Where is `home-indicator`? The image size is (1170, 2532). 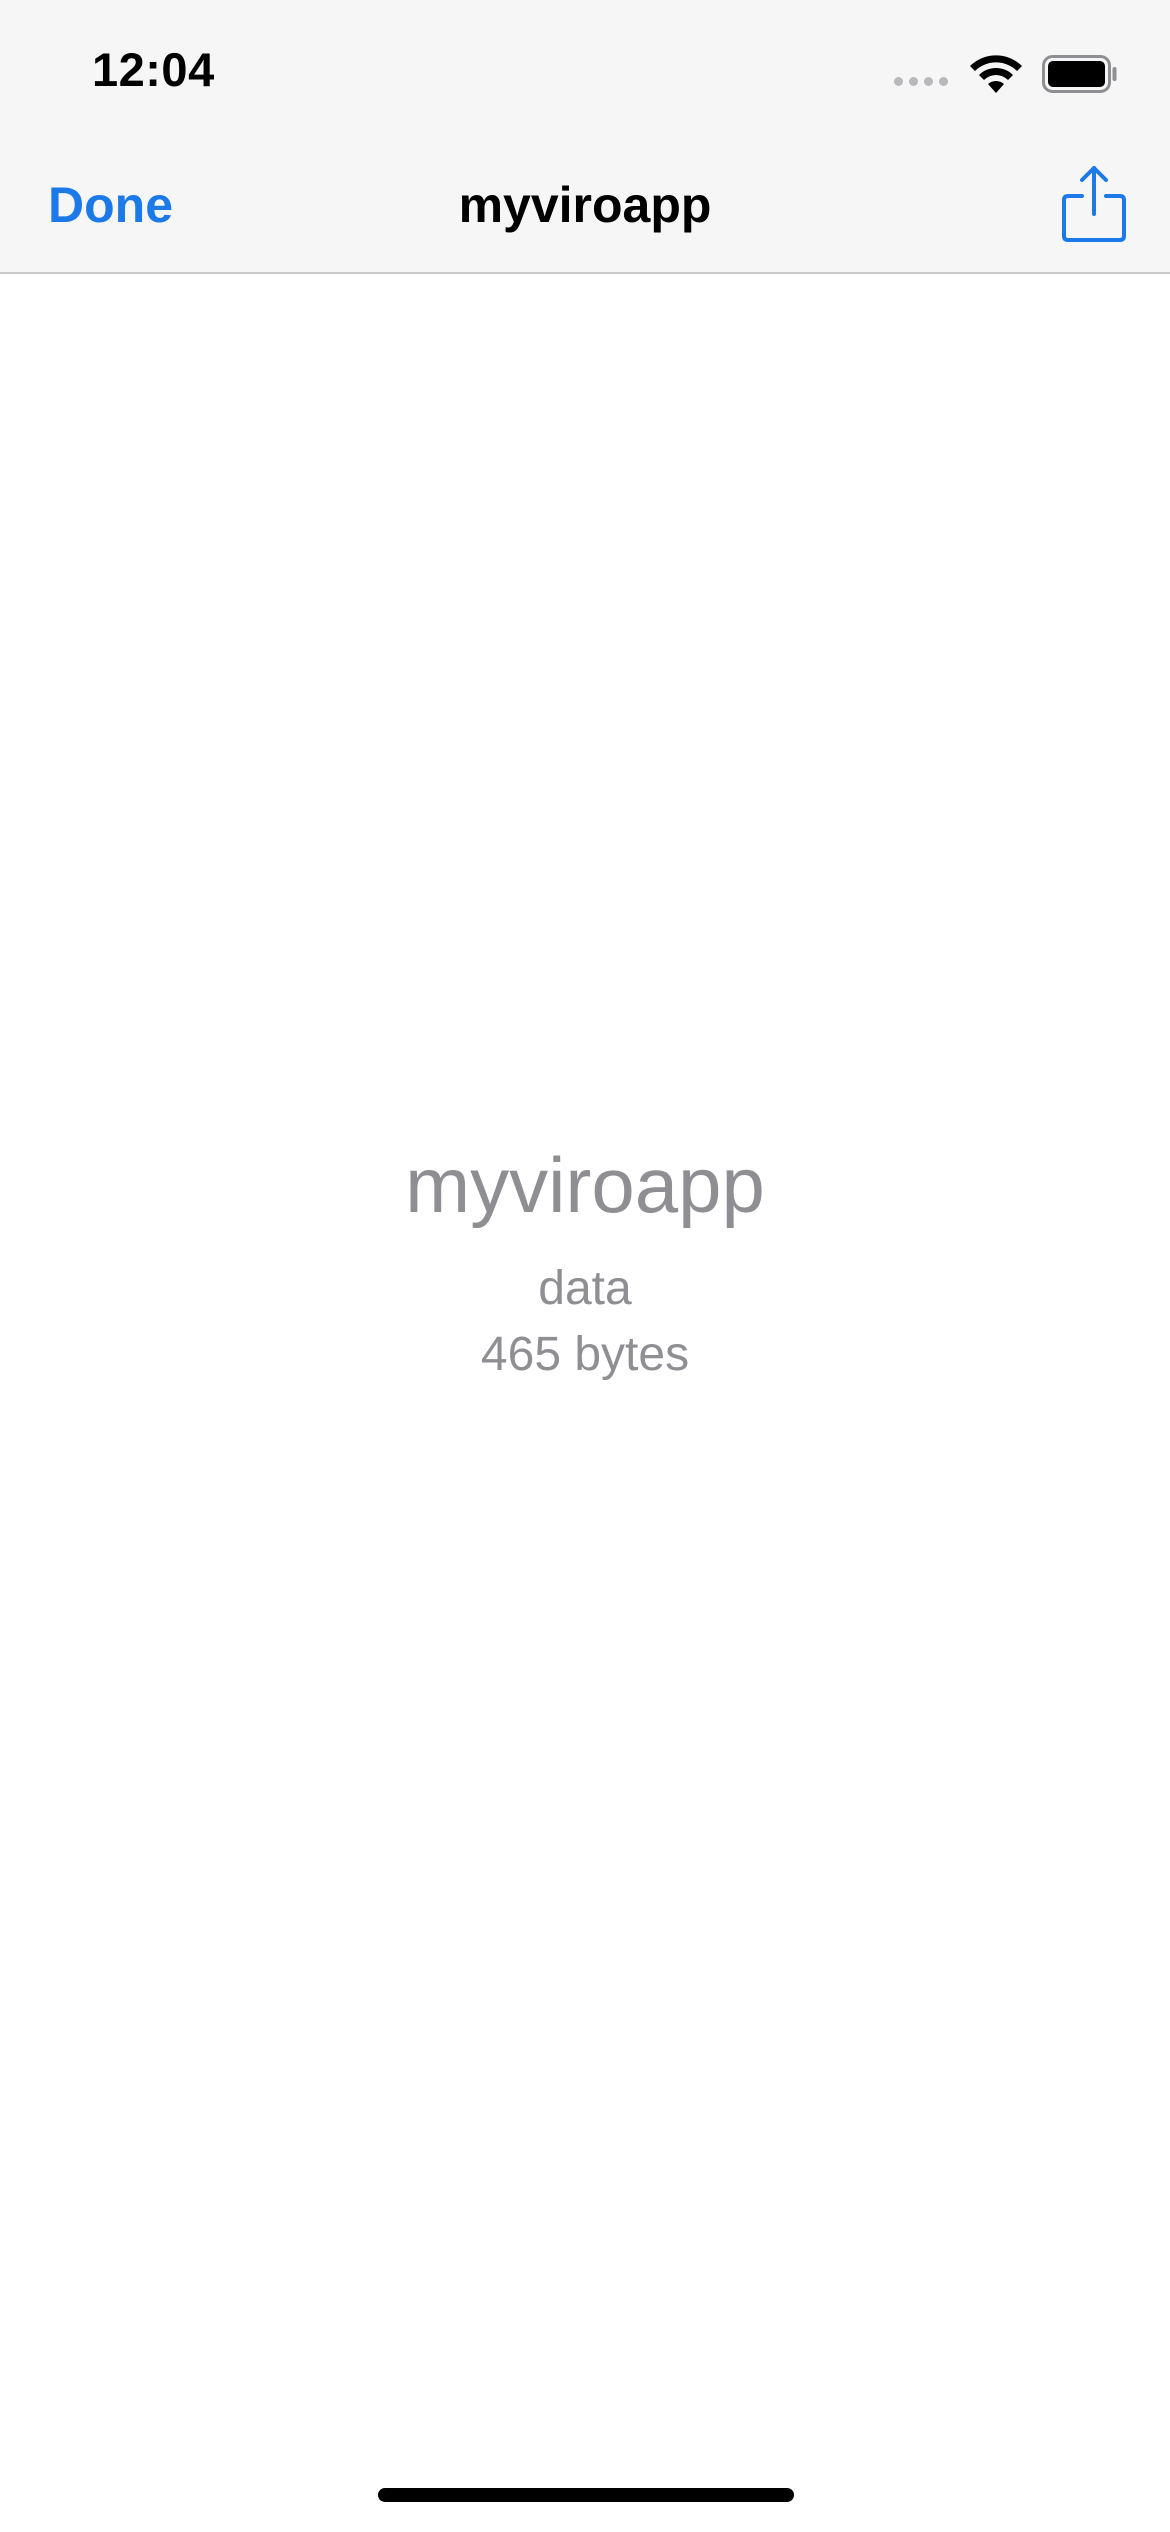 home-indicator is located at coordinates (586, 2495).